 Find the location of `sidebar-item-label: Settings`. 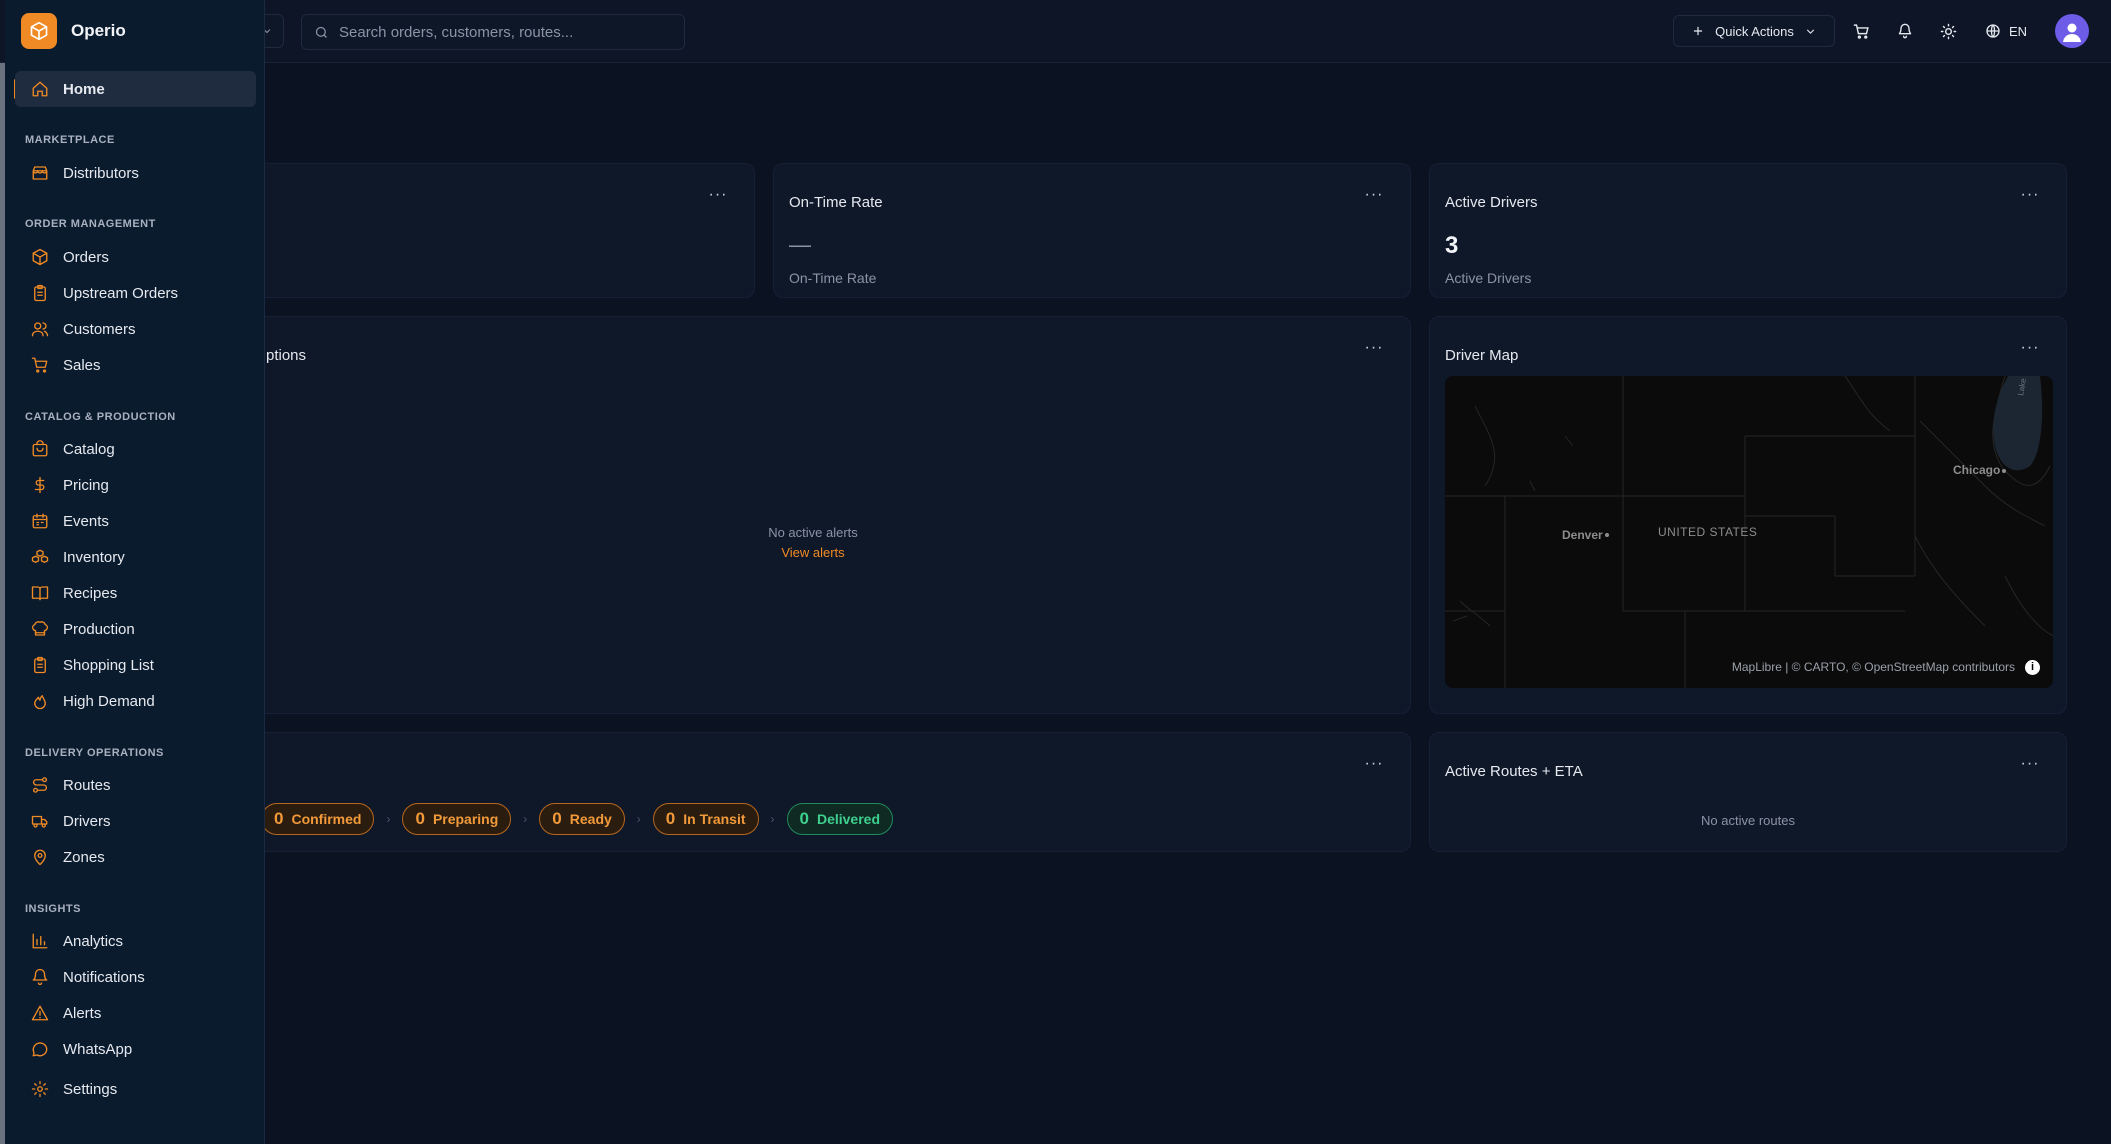

sidebar-item-label: Settings is located at coordinates (90, 1089).